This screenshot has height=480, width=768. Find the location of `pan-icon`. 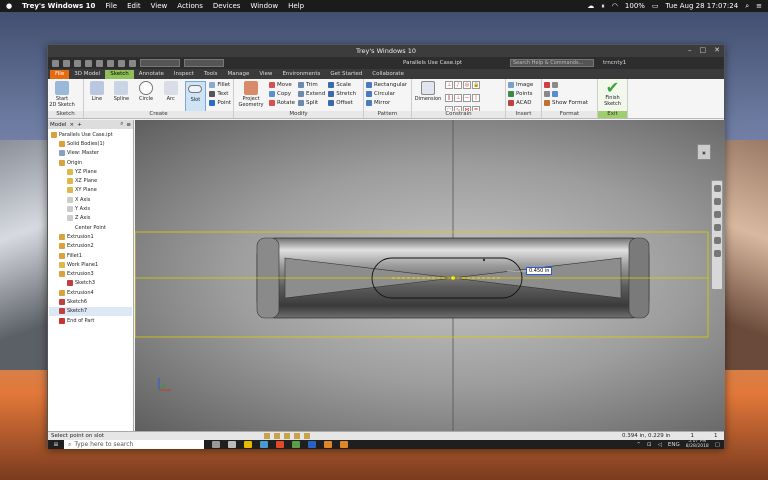

pan-icon is located at coordinates (717, 201).